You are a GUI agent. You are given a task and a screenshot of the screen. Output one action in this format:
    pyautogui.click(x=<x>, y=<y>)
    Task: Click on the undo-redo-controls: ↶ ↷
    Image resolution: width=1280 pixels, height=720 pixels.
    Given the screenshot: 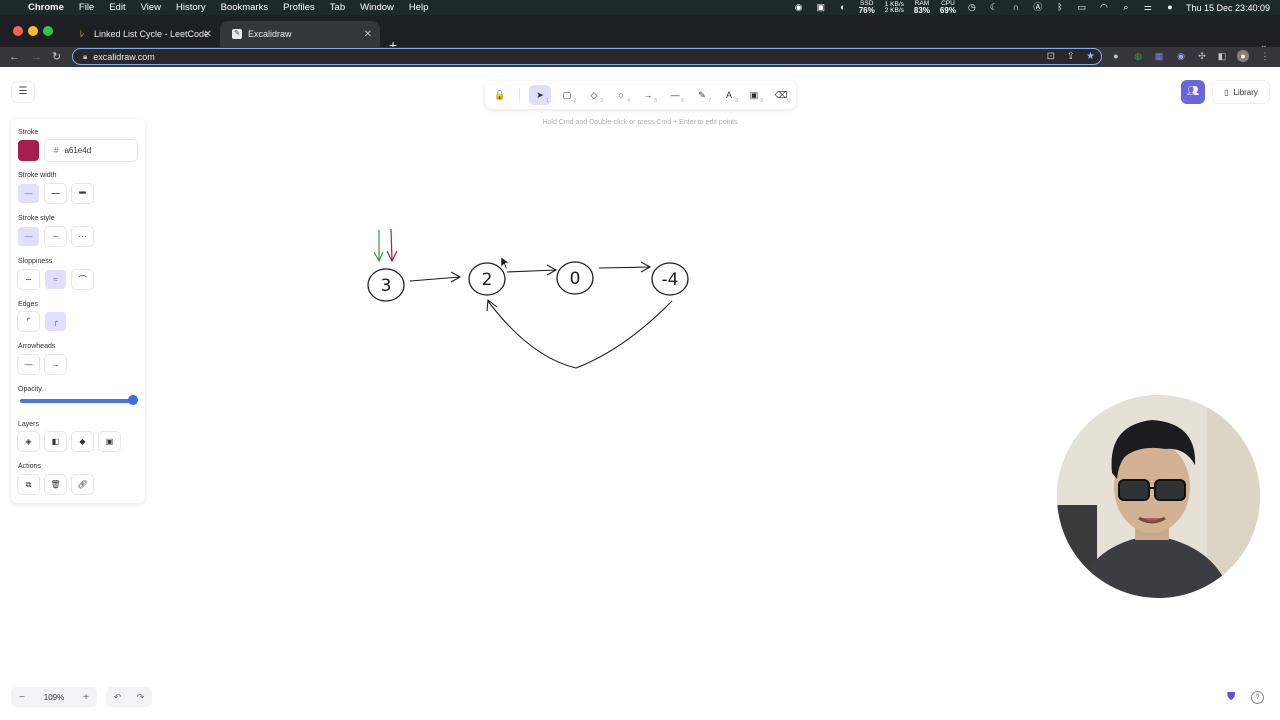 What is the action you would take?
    pyautogui.click(x=129, y=697)
    